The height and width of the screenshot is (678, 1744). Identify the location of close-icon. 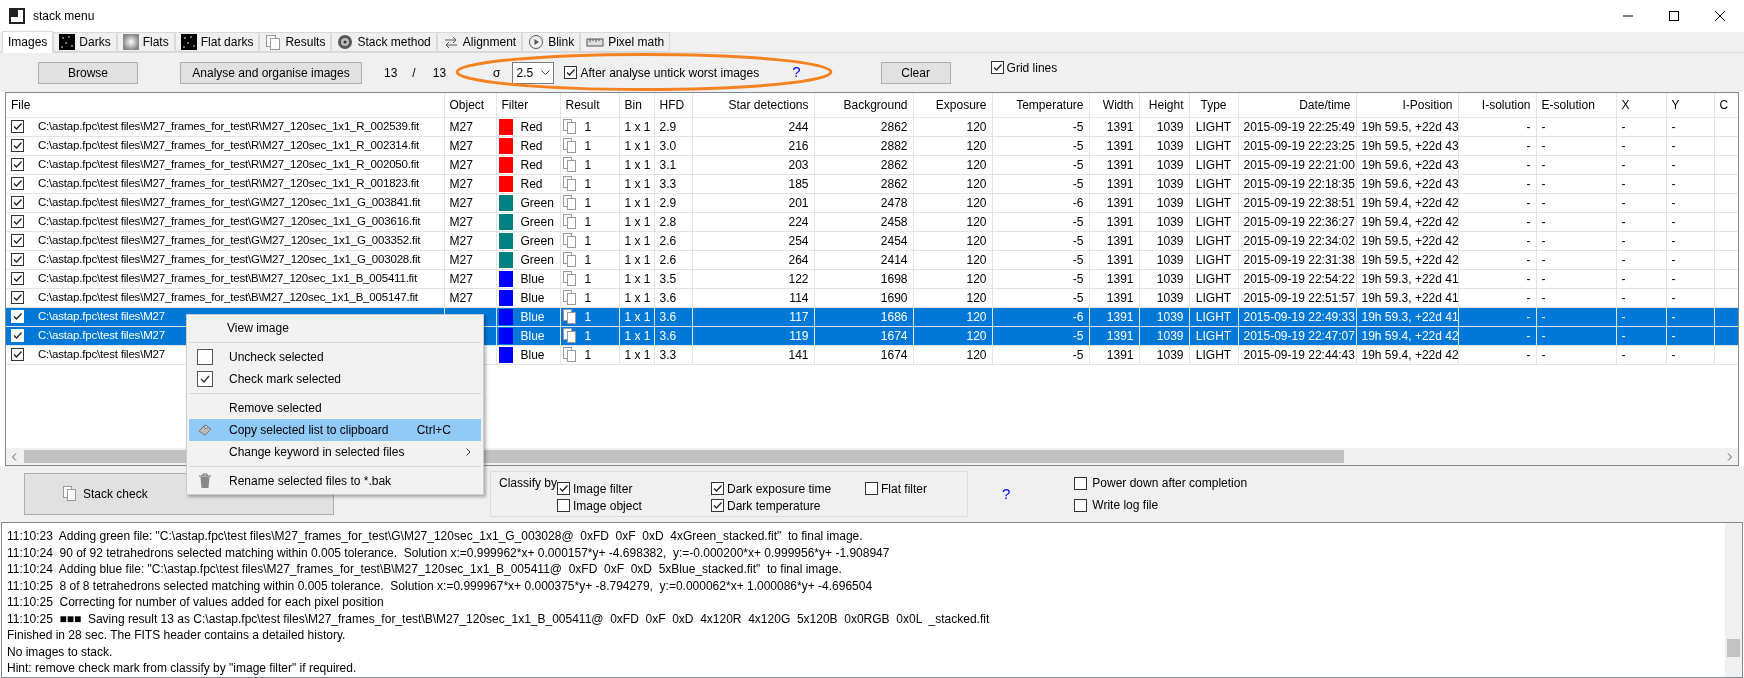
(1720, 16).